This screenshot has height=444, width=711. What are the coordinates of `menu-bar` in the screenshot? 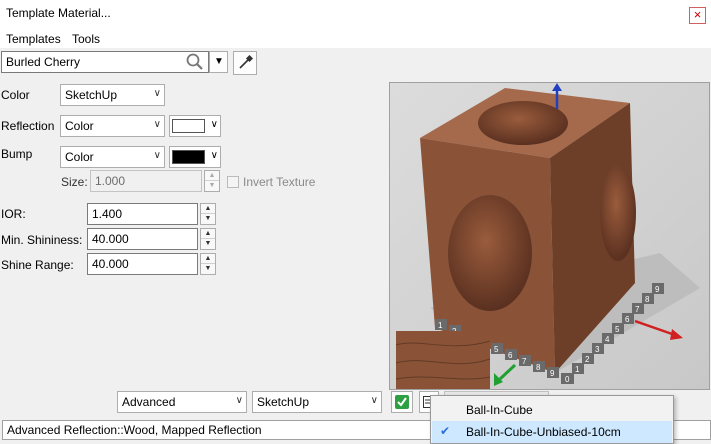 It's located at (355, 38).